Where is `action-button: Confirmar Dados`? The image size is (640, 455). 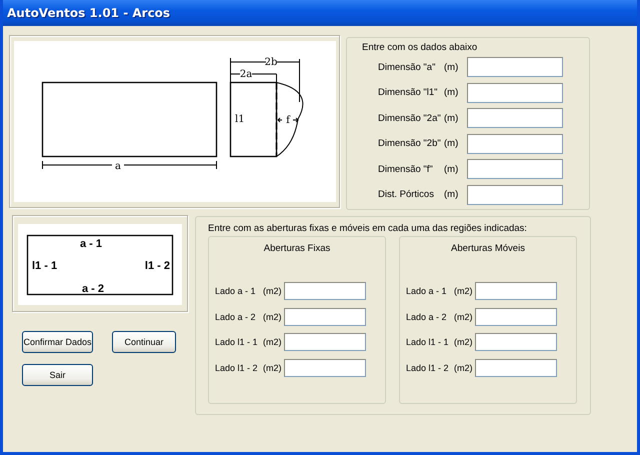
action-button: Confirmar Dados is located at coordinates (57, 342).